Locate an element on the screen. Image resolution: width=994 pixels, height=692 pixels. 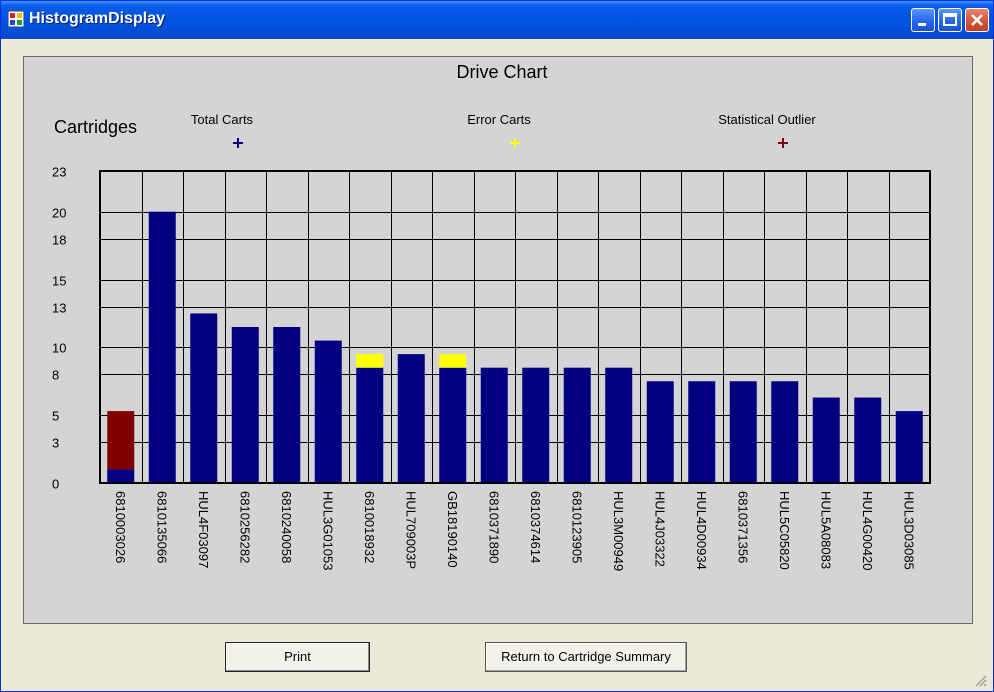
y-tick-label: 5 is located at coordinates (55, 416).